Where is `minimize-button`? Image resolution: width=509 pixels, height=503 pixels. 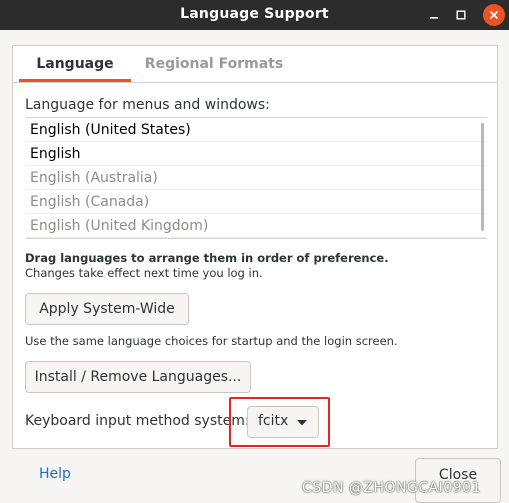 minimize-button is located at coordinates (434, 15).